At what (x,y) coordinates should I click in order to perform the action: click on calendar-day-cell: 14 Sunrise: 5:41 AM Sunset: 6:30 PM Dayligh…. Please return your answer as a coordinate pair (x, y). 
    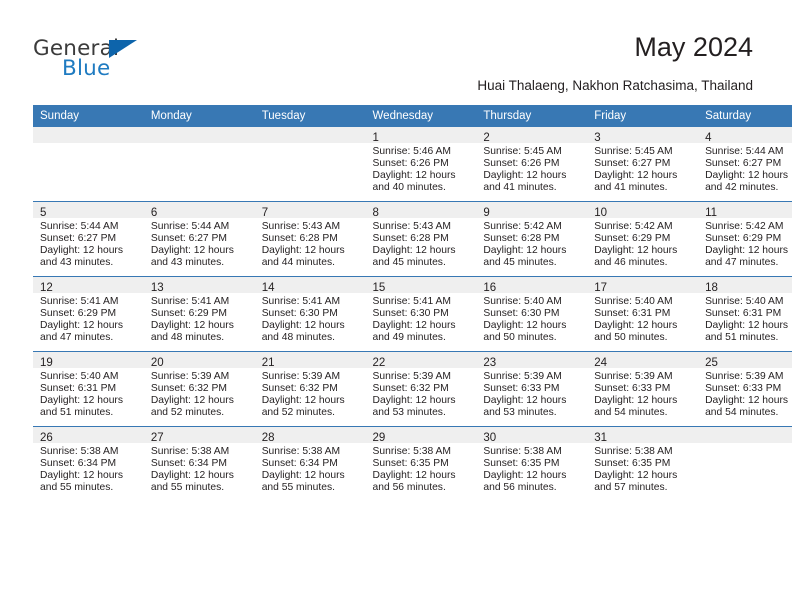
    Looking at the image, I should click on (310, 314).